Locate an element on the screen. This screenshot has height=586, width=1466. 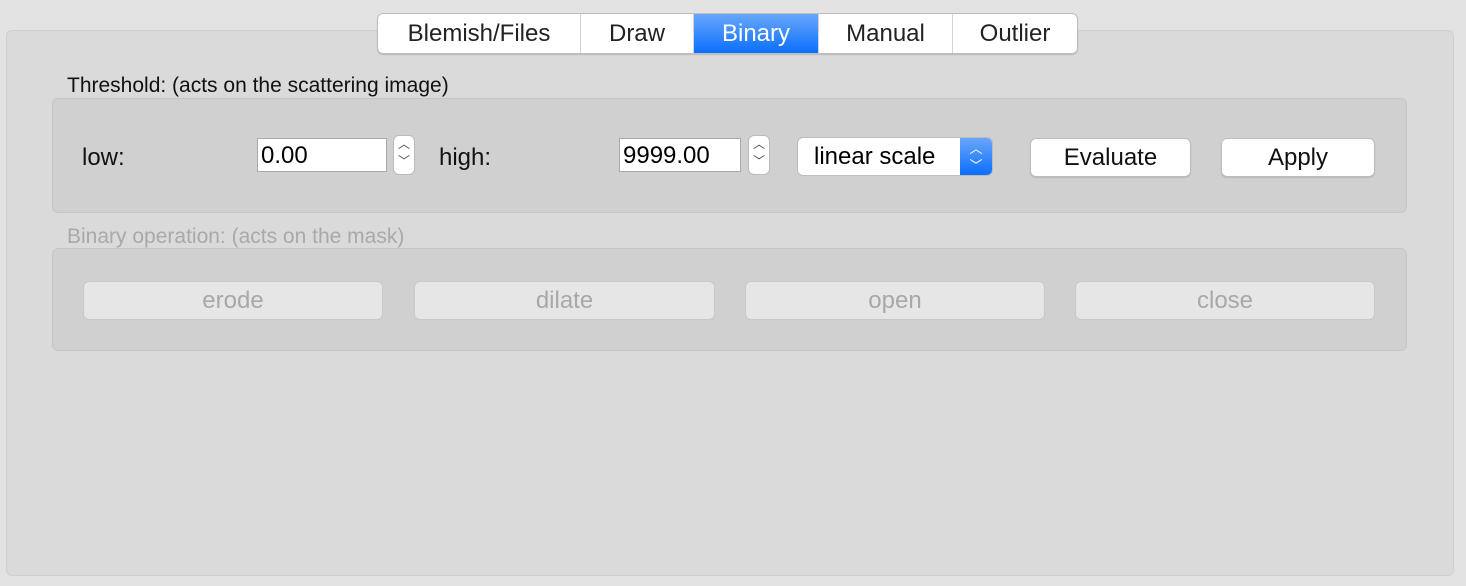
erode-button: erode is located at coordinates (233, 300).